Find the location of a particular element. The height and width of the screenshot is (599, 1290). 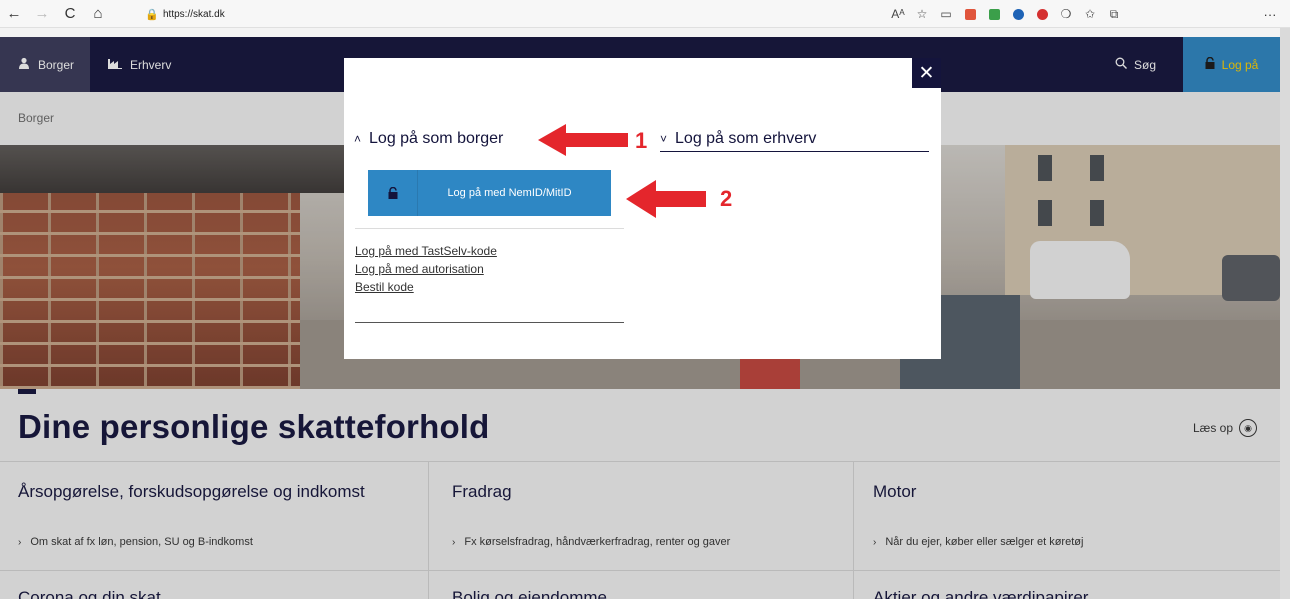

erhverv-underline is located at coordinates (794, 151).